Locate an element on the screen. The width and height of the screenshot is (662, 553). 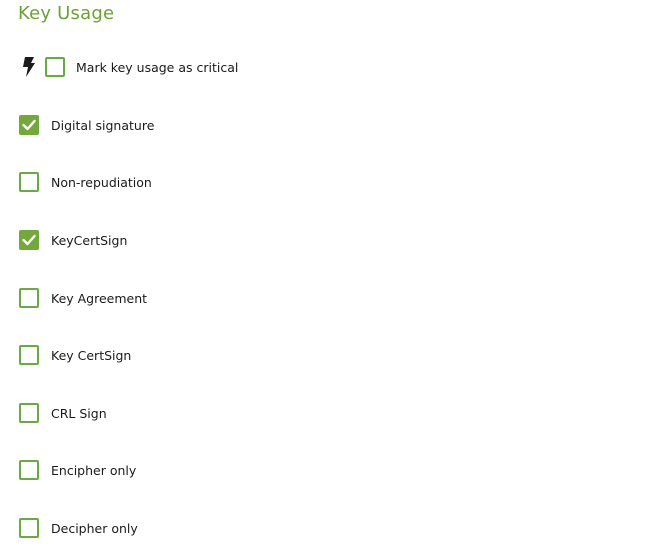
mark-critical-checkbox is located at coordinates (55, 67).